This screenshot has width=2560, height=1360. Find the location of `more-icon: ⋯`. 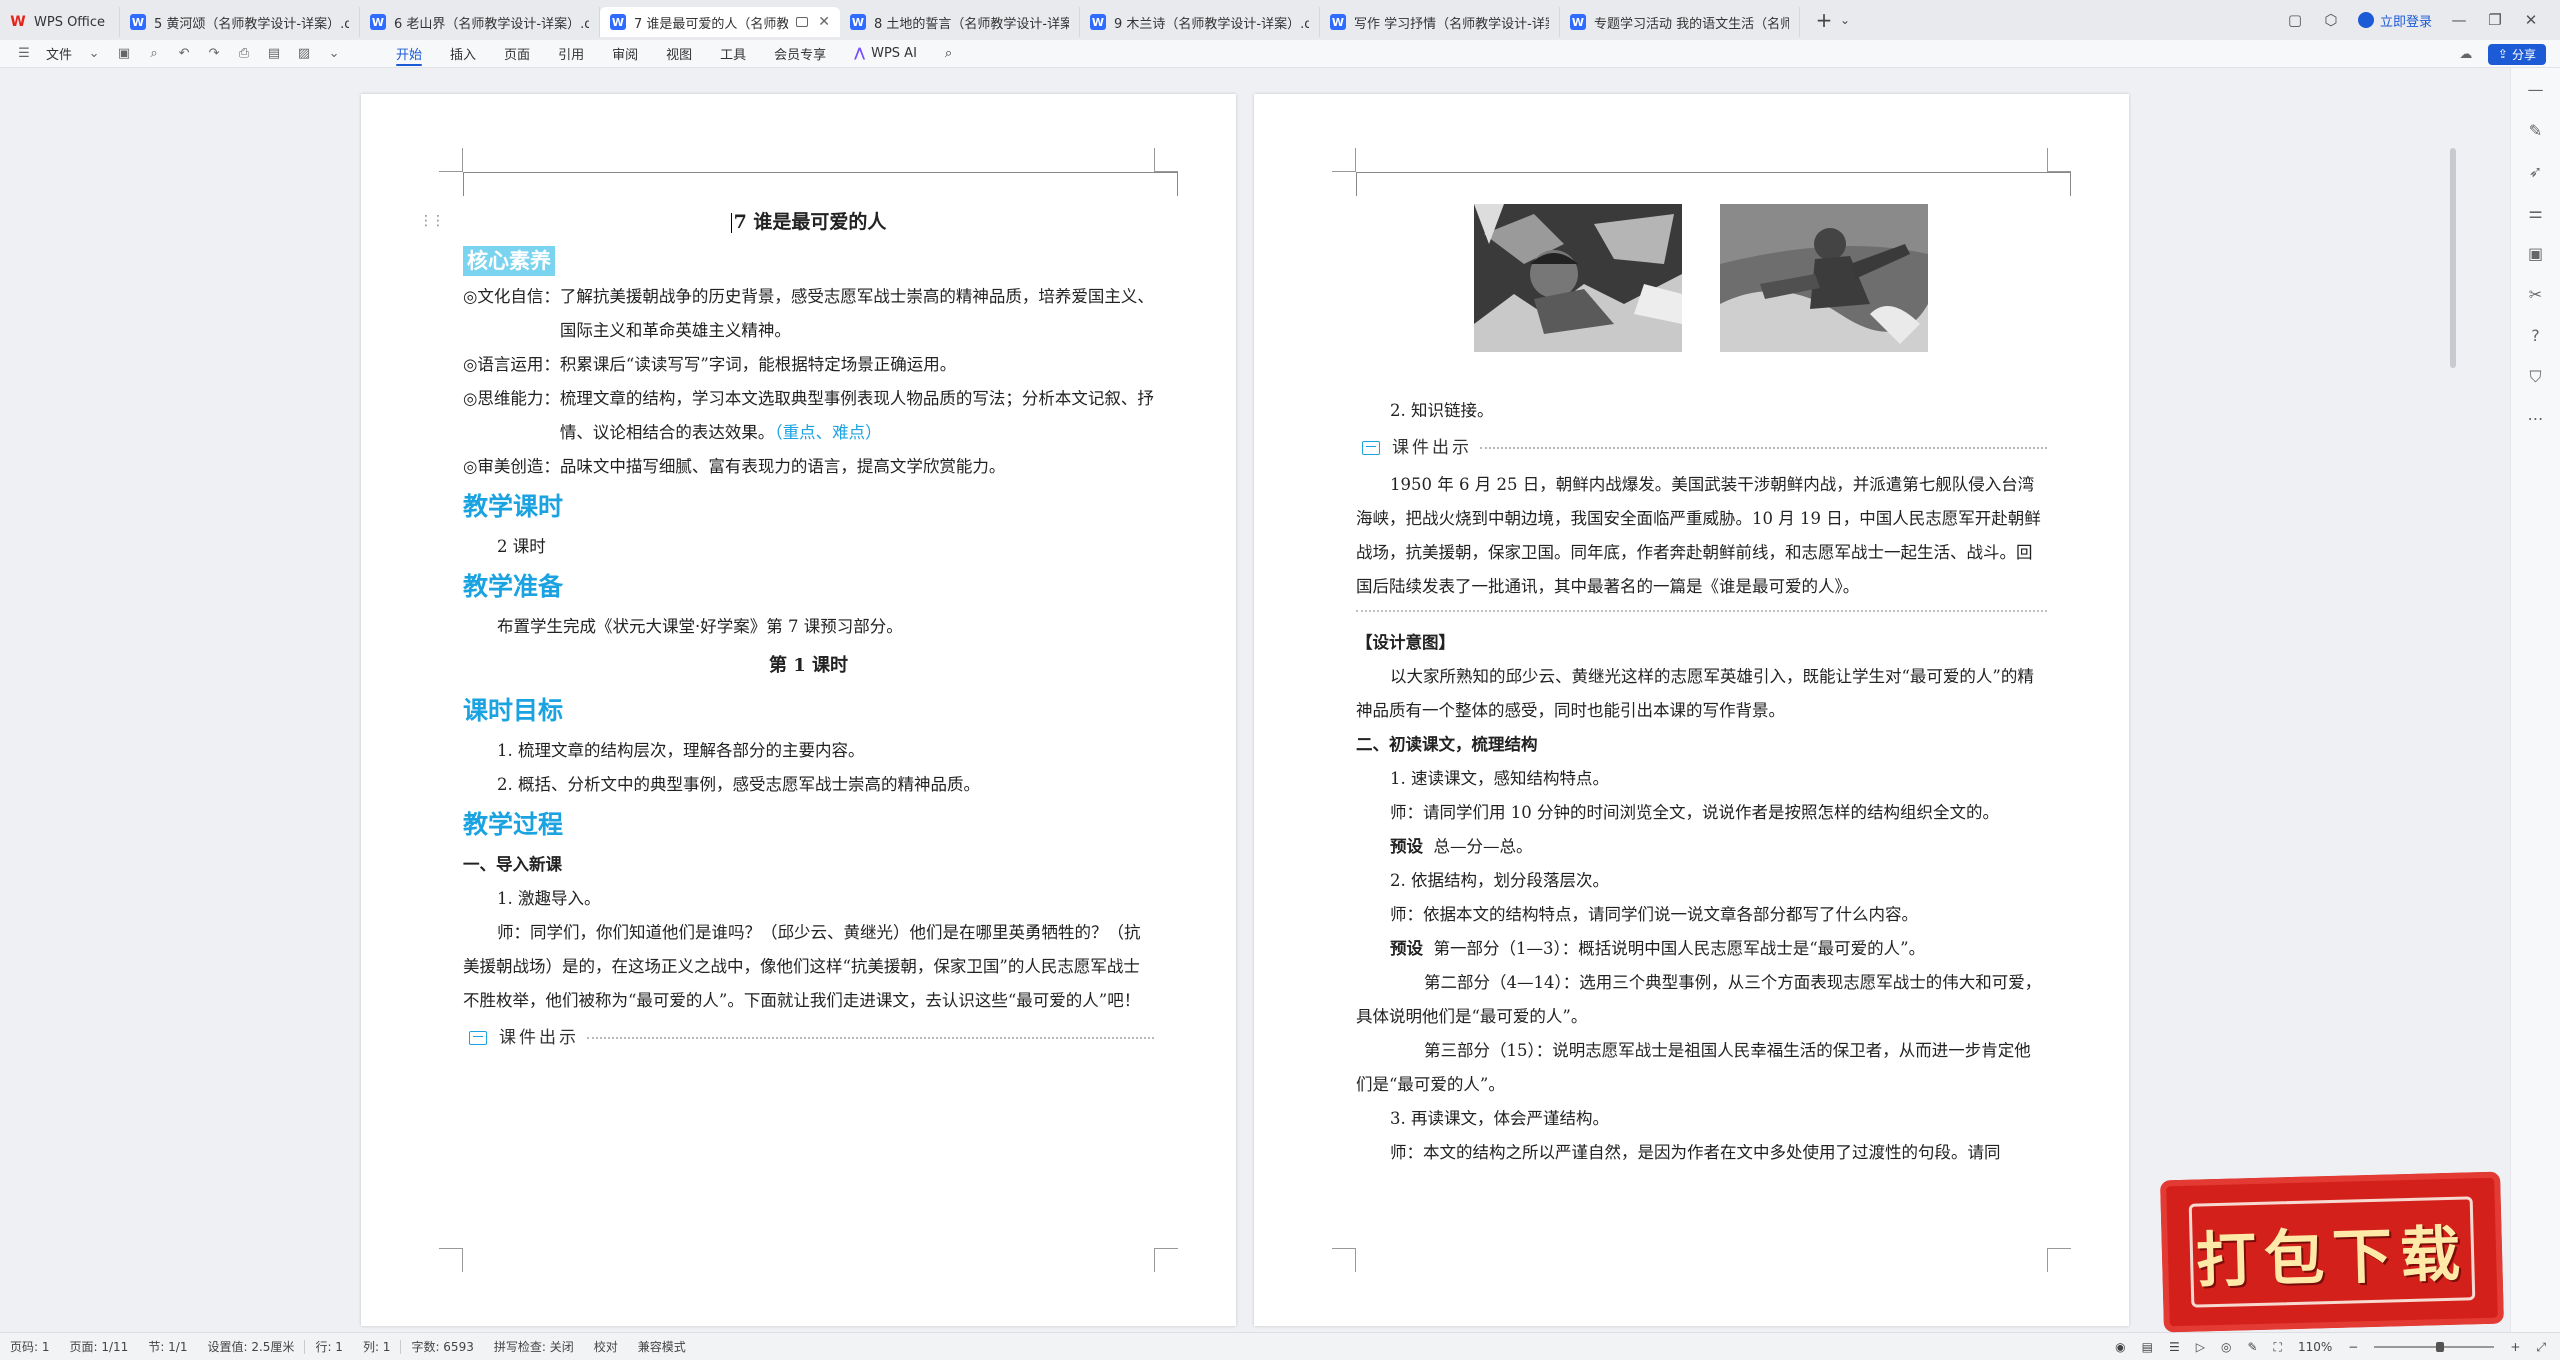

more-icon: ⋯ is located at coordinates (2536, 418).